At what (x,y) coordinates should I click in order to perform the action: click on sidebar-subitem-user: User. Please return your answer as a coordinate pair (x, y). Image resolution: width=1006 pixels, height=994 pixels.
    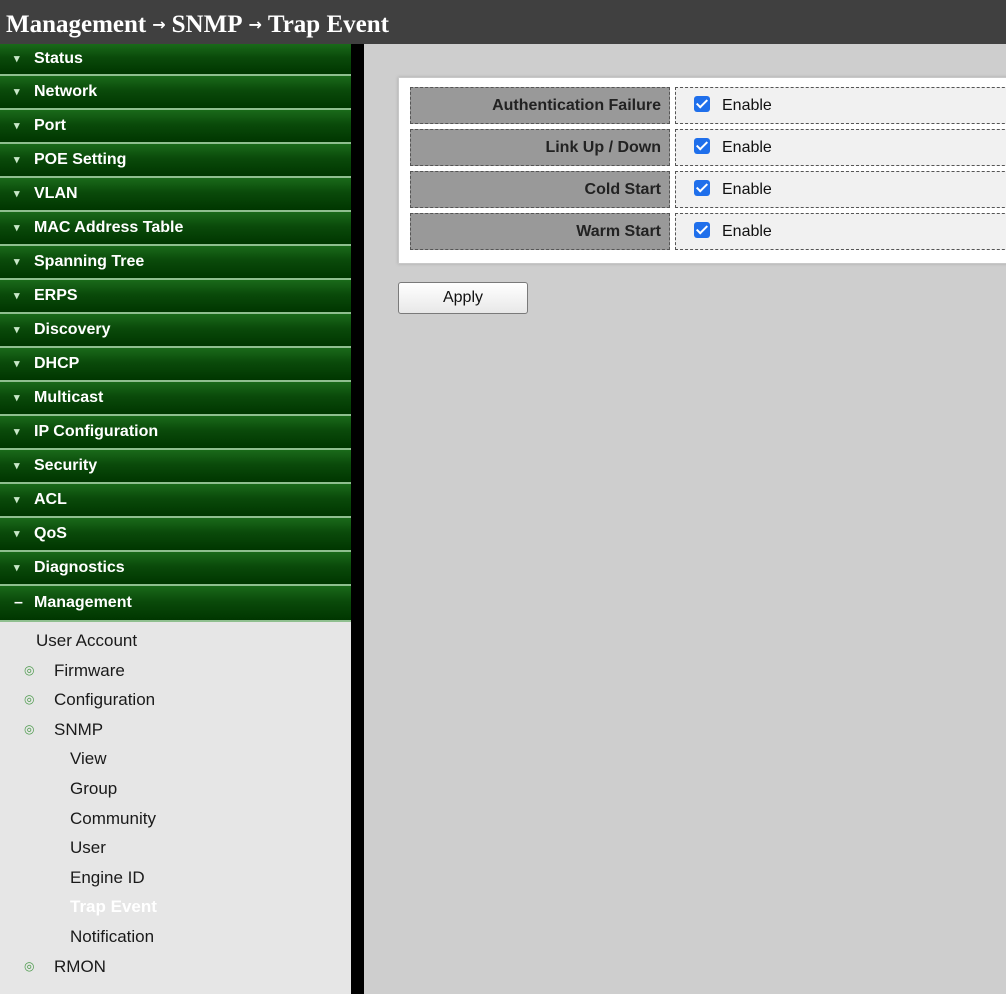
    Looking at the image, I should click on (175, 848).